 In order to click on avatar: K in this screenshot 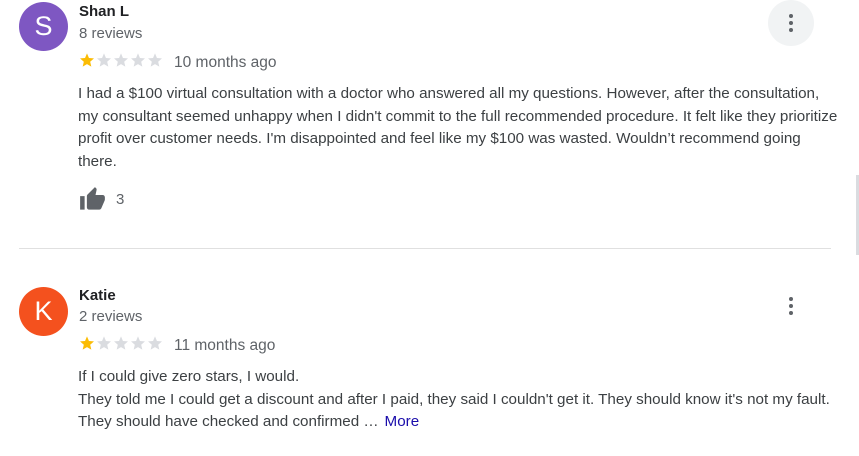, I will do `click(43, 311)`.